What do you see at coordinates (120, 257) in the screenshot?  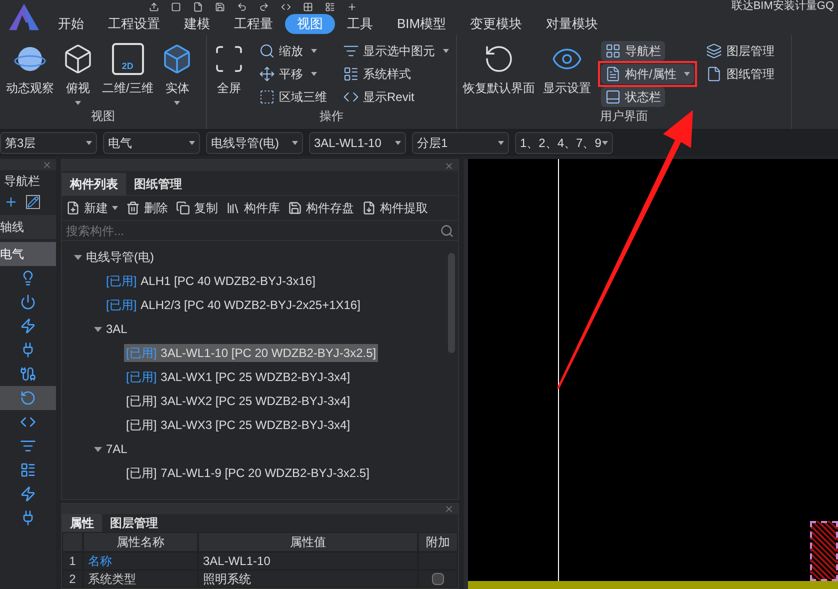 I see `tree-group: 电线导管(电)` at bounding box center [120, 257].